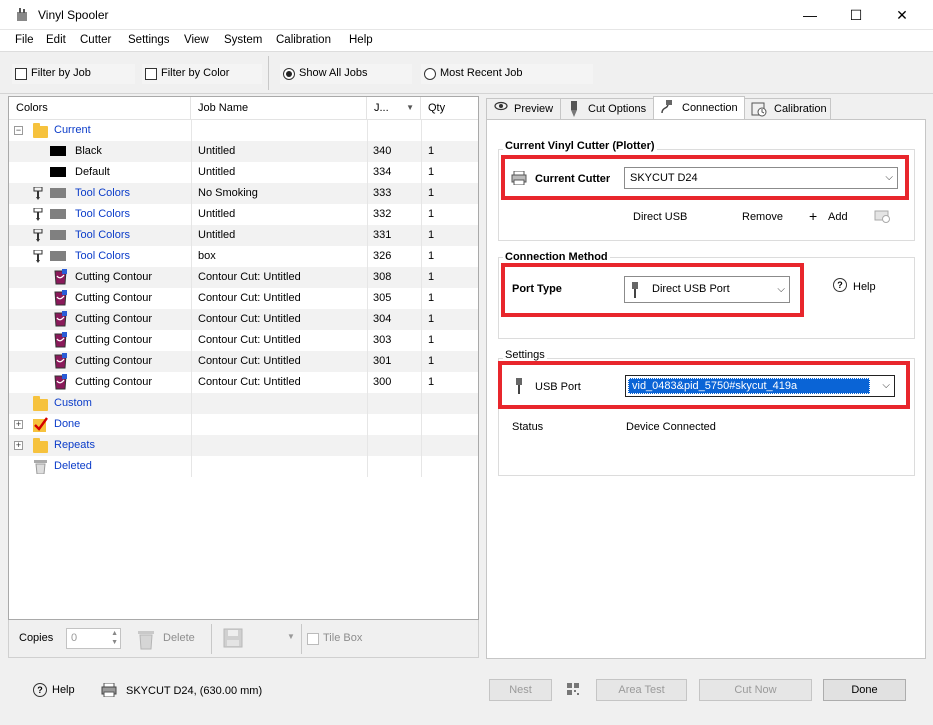 The width and height of the screenshot is (933, 725). I want to click on printer-icon, so click(109, 691).